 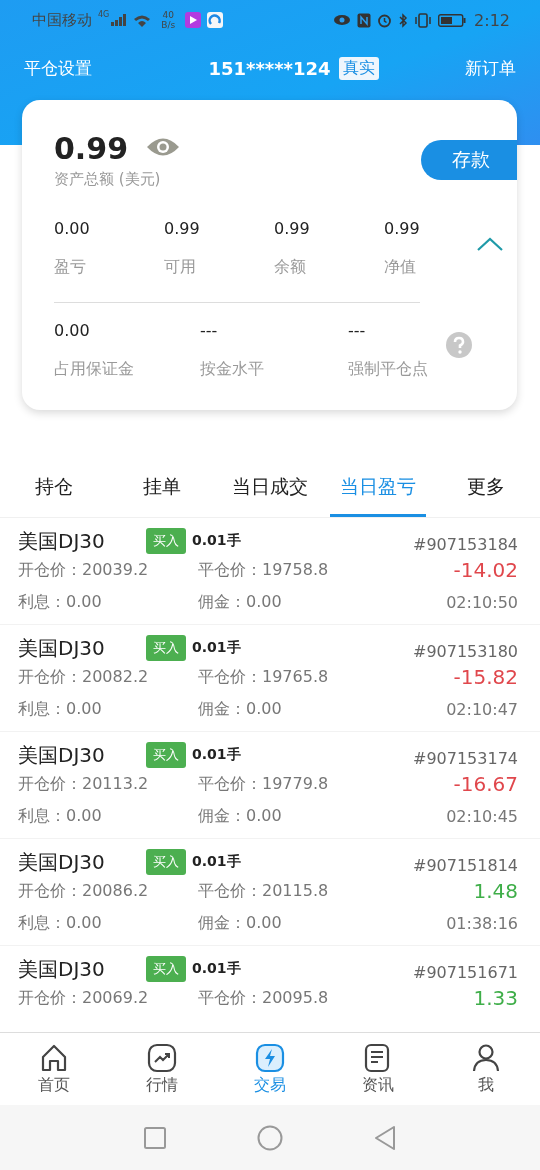 I want to click on open-price: 开仓价：20082.2, so click(x=84, y=677).